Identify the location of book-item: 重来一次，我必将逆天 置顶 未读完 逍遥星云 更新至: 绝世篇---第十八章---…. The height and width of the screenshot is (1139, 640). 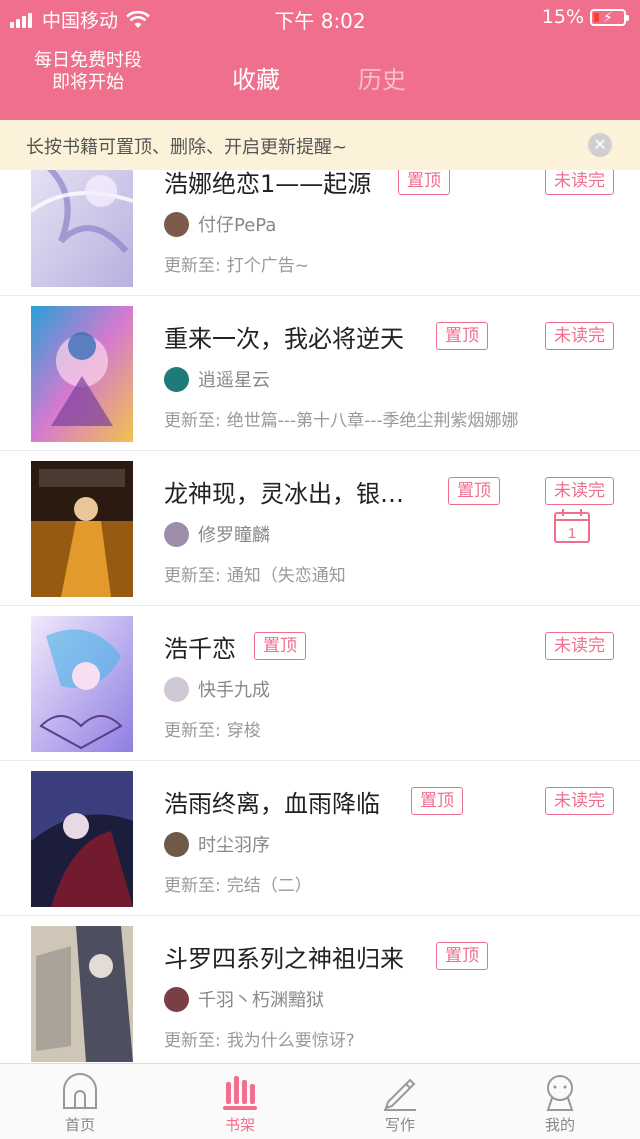
(320, 373).